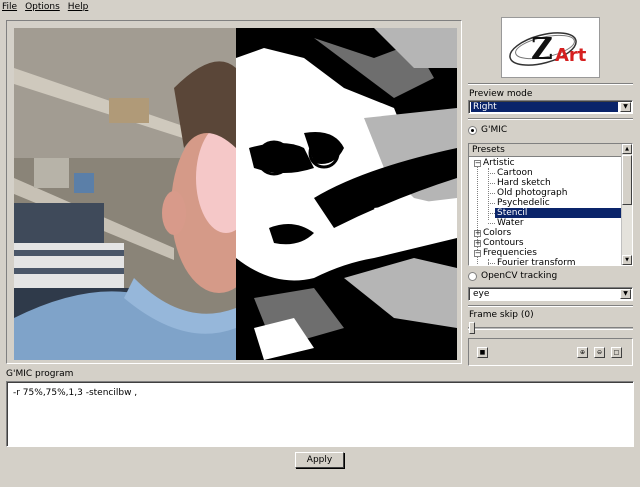 Image resolution: width=640 pixels, height=487 pixels. I want to click on menu-bar: File Options Help, so click(320, 6).